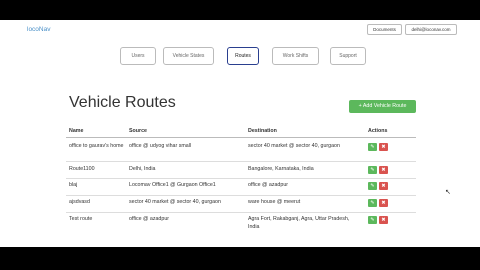 The height and width of the screenshot is (270, 480). What do you see at coordinates (240, 258) in the screenshot?
I see `bottom-letterbox` at bounding box center [240, 258].